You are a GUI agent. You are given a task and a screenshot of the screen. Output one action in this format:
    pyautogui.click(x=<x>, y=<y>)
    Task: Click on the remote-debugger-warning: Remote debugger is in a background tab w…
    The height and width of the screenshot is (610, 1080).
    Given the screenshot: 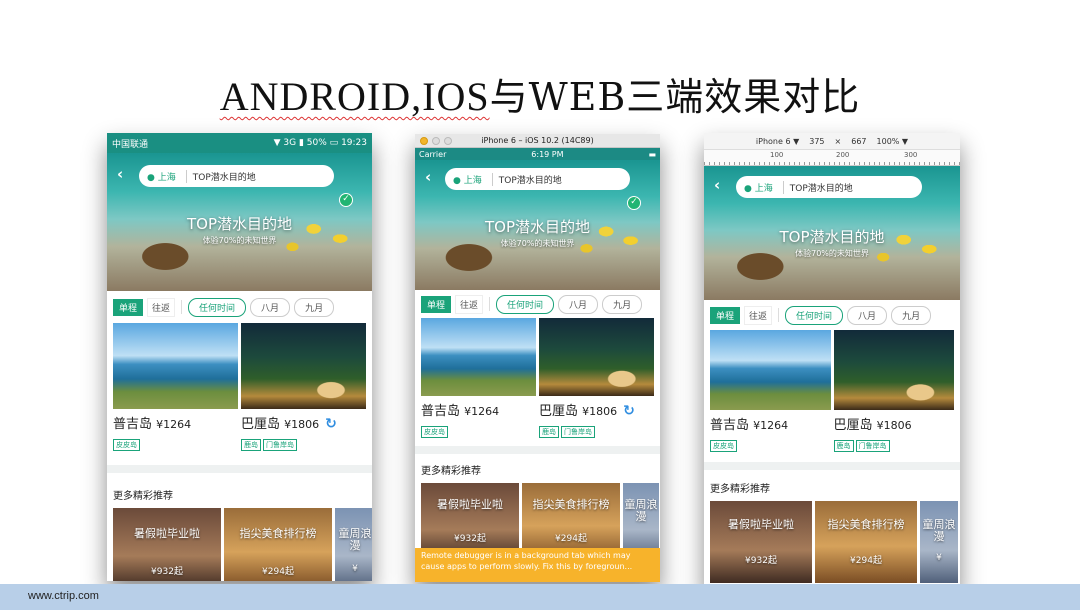 What is the action you would take?
    pyautogui.click(x=537, y=565)
    